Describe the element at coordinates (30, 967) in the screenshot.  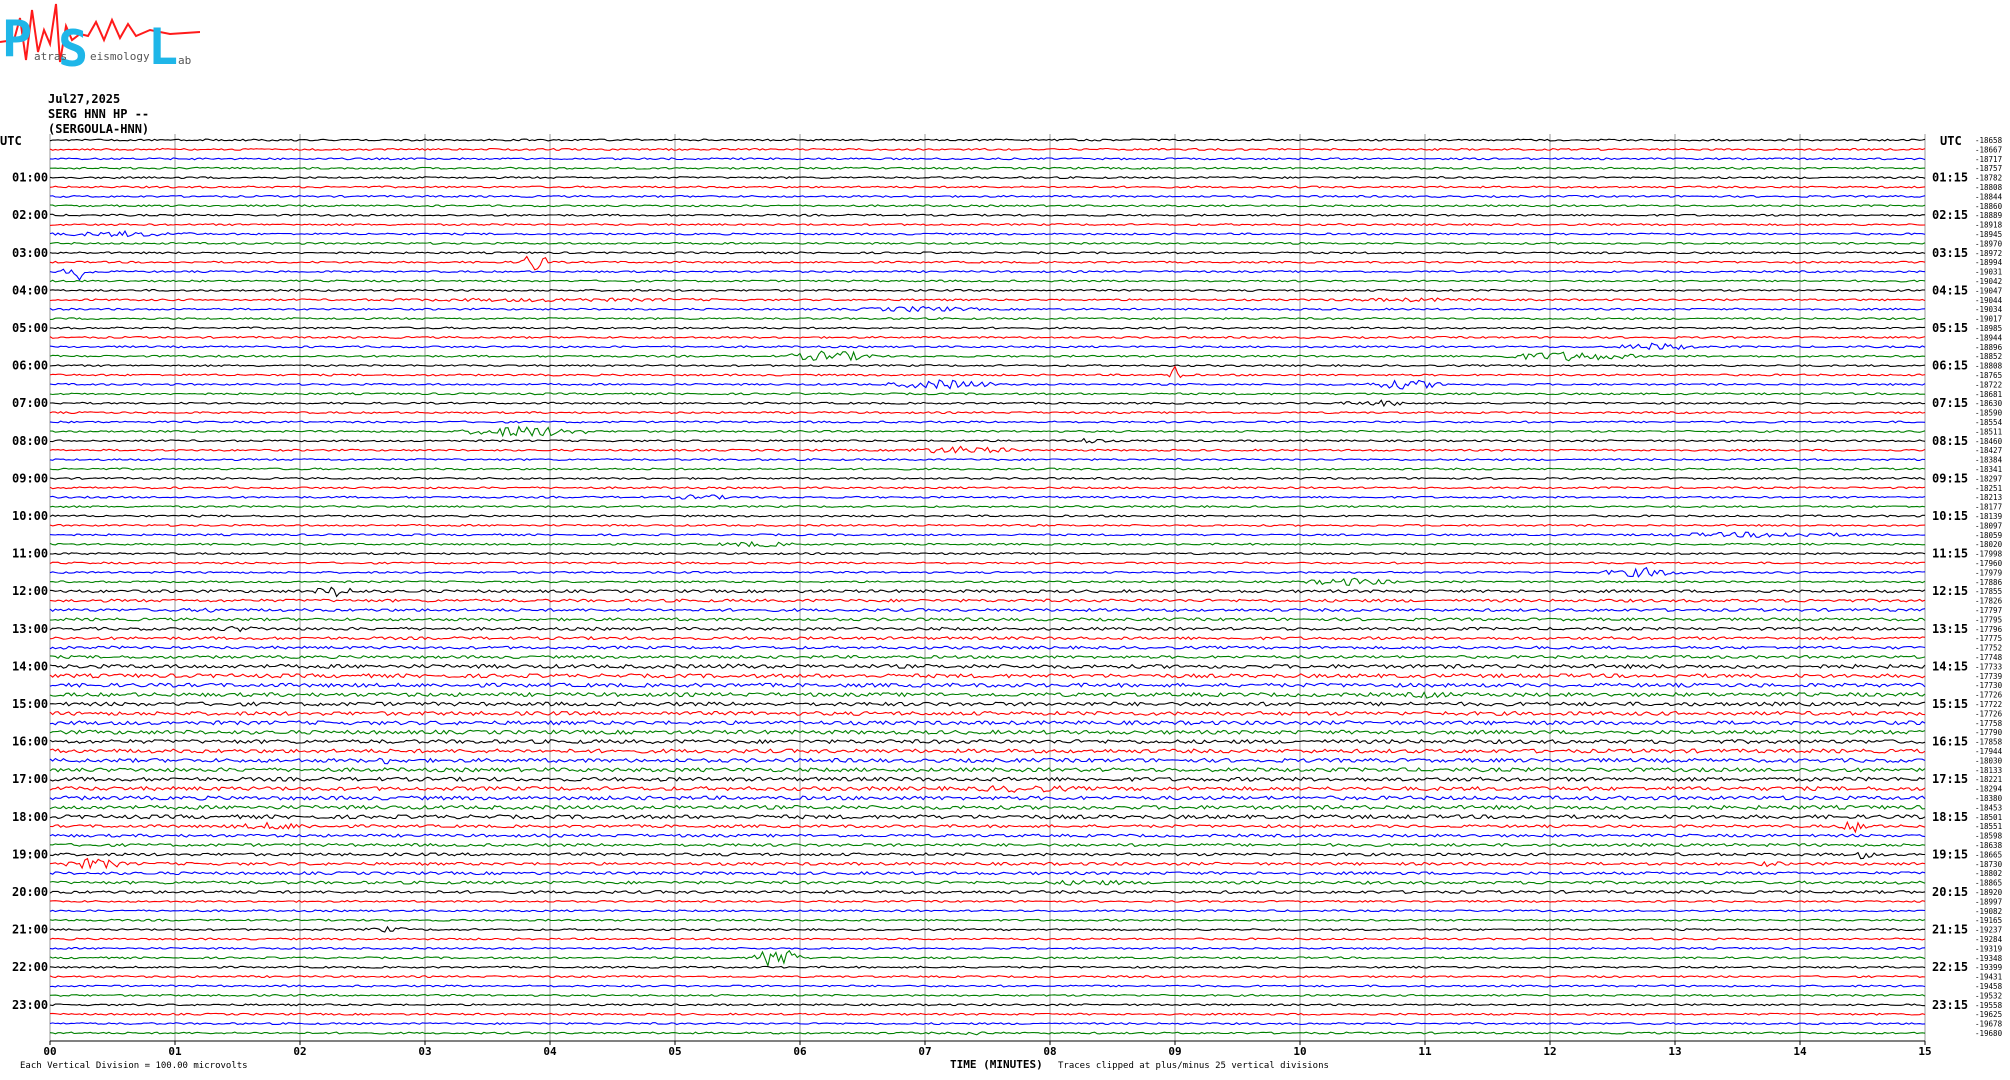
I see `left-hour-label: 22:00` at that location.